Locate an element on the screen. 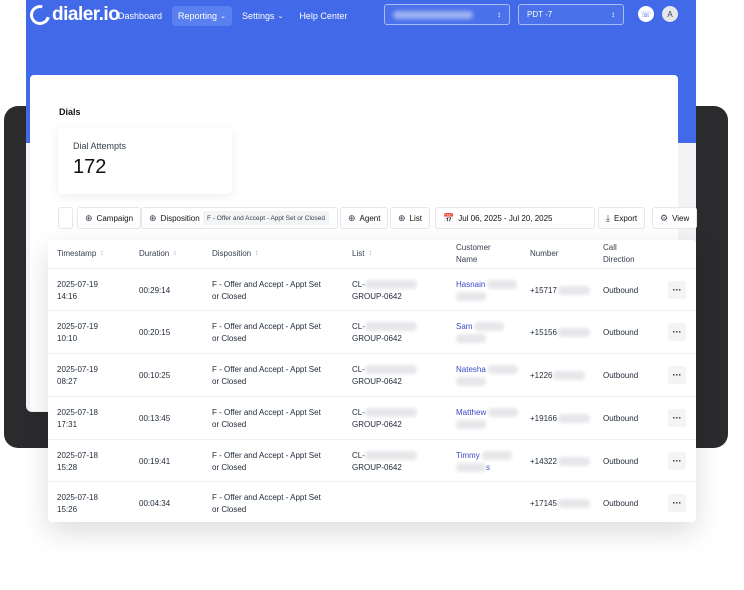 This screenshot has height=590, width=744. avatar: A is located at coordinates (670, 14).